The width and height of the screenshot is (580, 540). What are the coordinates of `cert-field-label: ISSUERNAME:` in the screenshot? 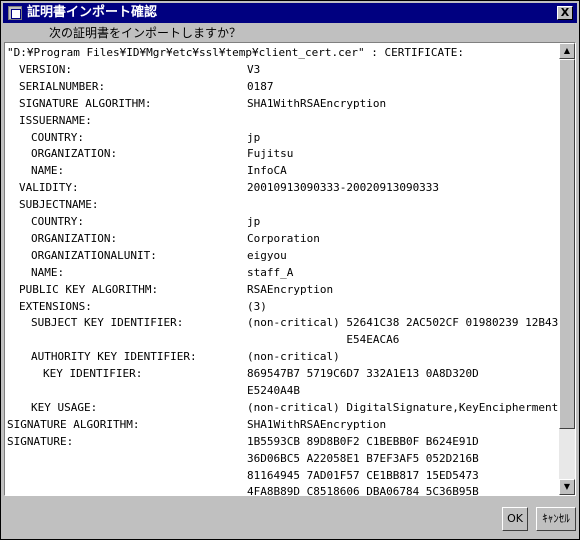 It's located at (55, 120).